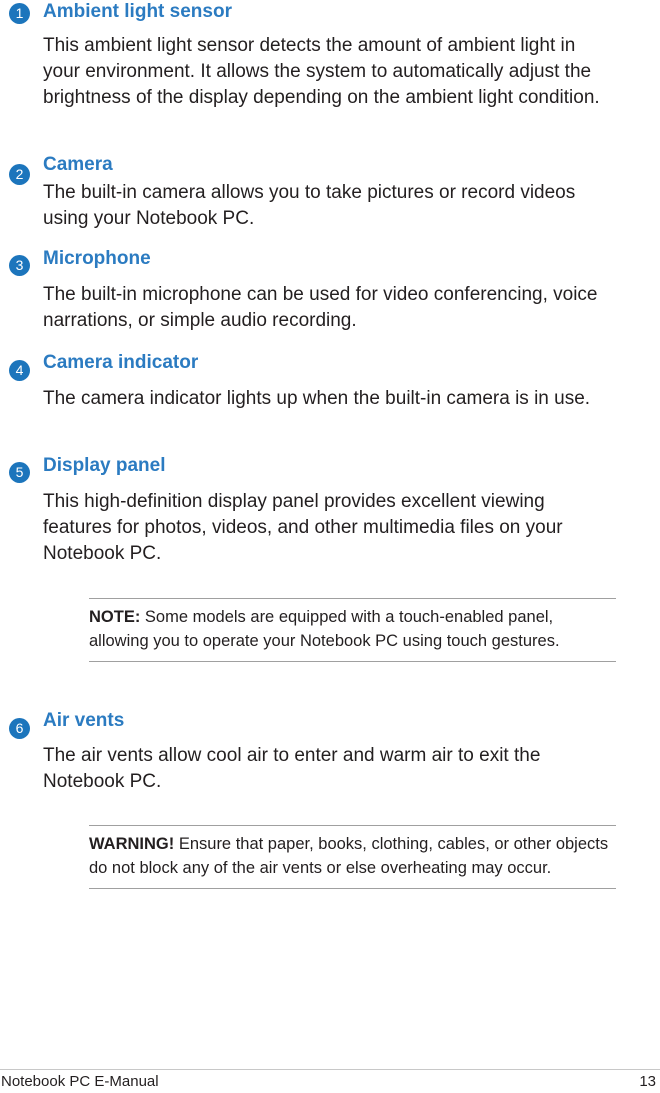  What do you see at coordinates (104, 465) in the screenshot?
I see `section-title-display-panel: Display panel` at bounding box center [104, 465].